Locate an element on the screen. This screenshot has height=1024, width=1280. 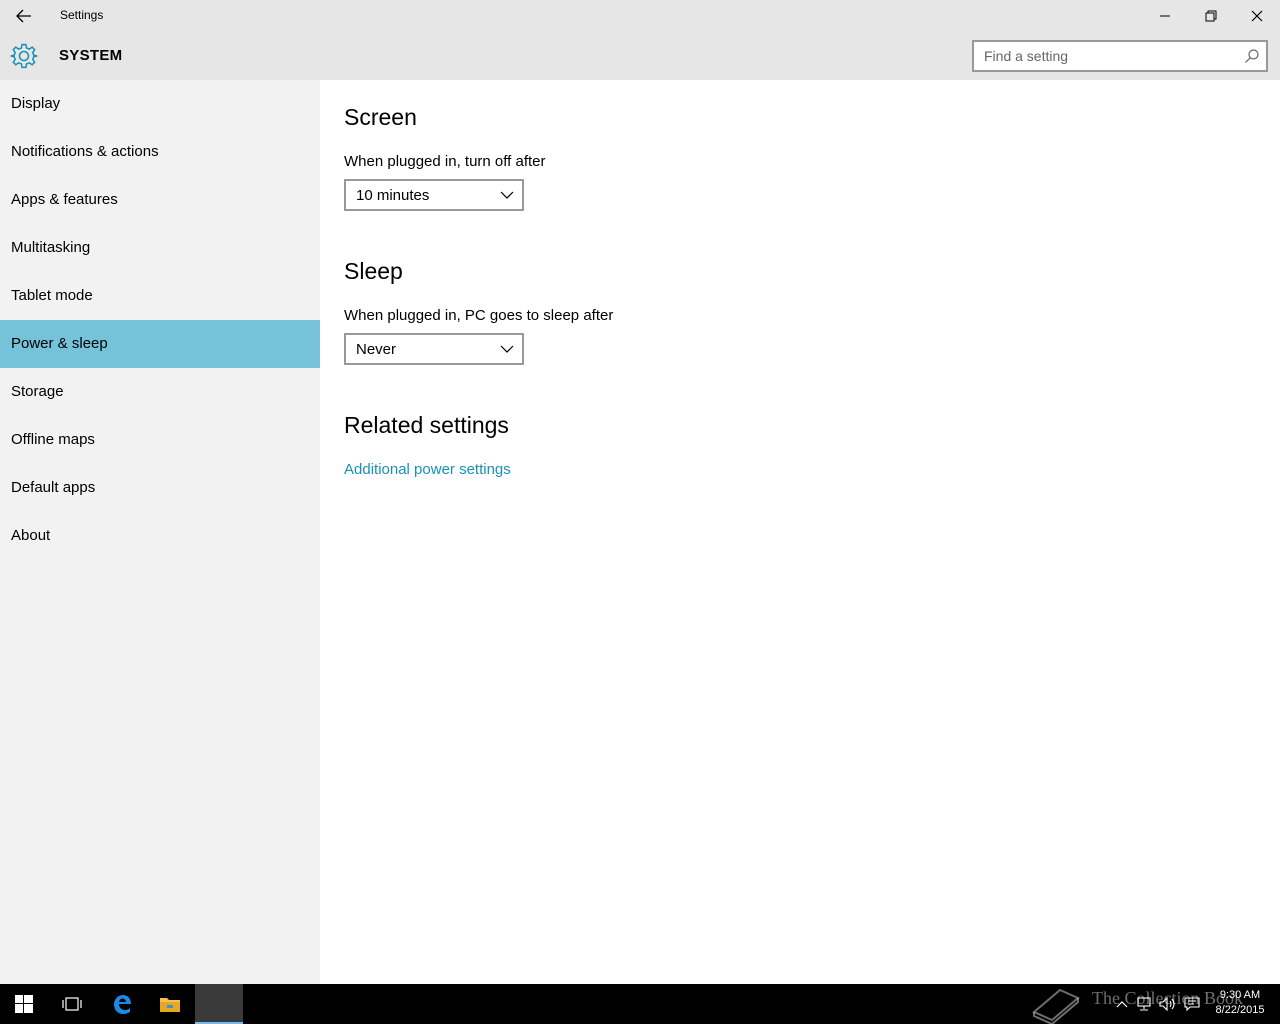
back-button is located at coordinates (24, 16).